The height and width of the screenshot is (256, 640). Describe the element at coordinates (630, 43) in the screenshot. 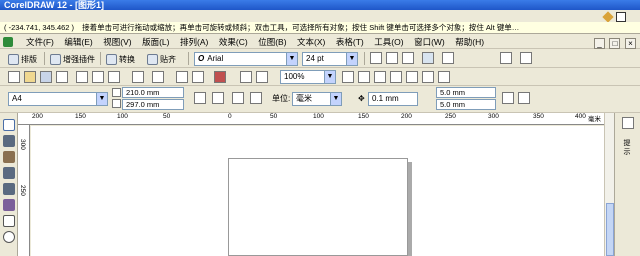

I see `close-button: ×` at that location.